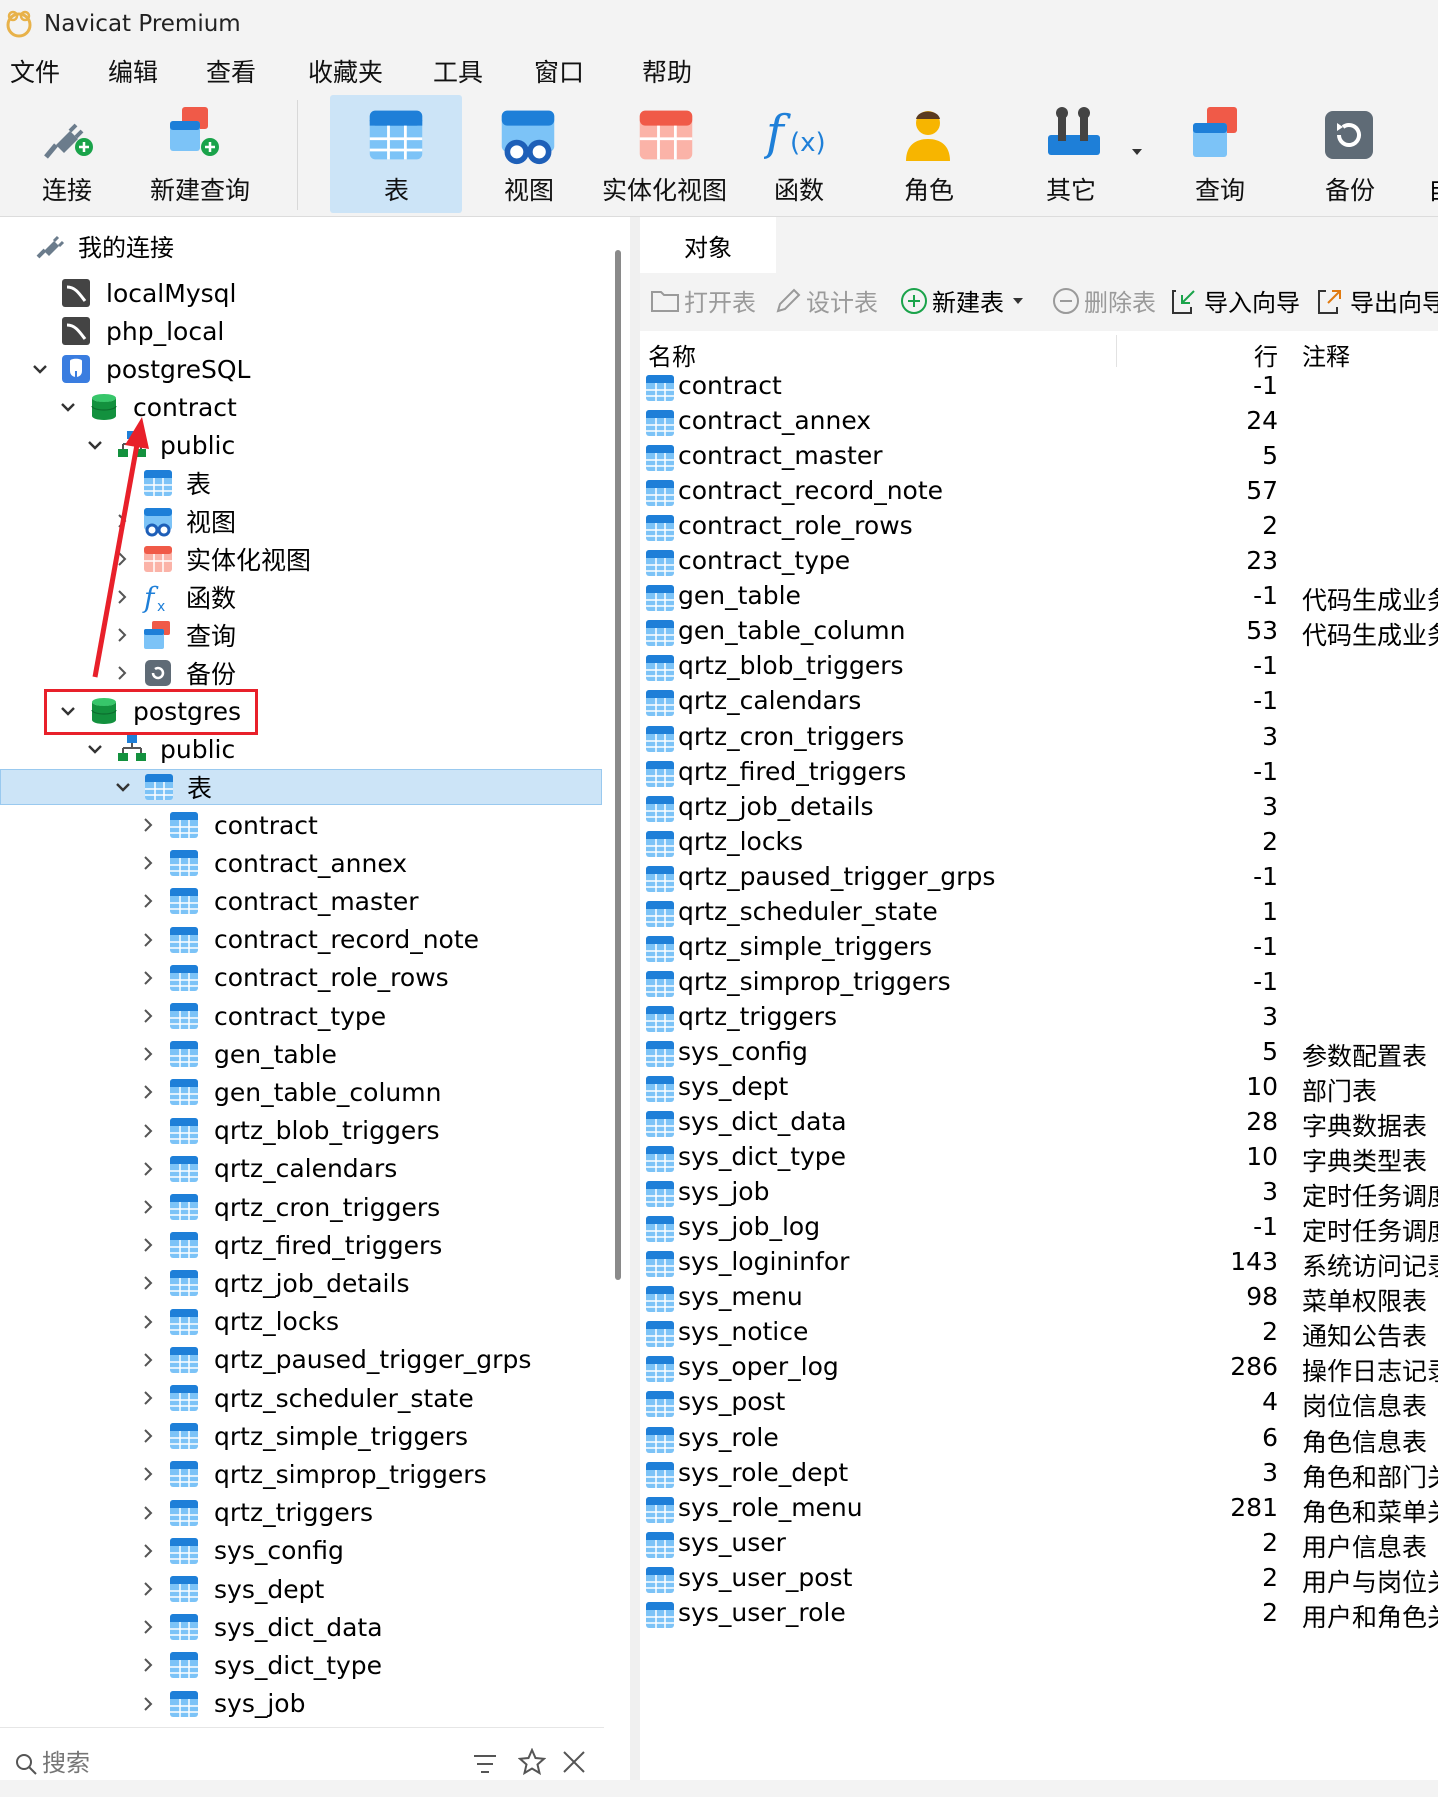 The height and width of the screenshot is (1797, 1438). Describe the element at coordinates (635, 1007) in the screenshot. I see `pane-splitter` at that location.